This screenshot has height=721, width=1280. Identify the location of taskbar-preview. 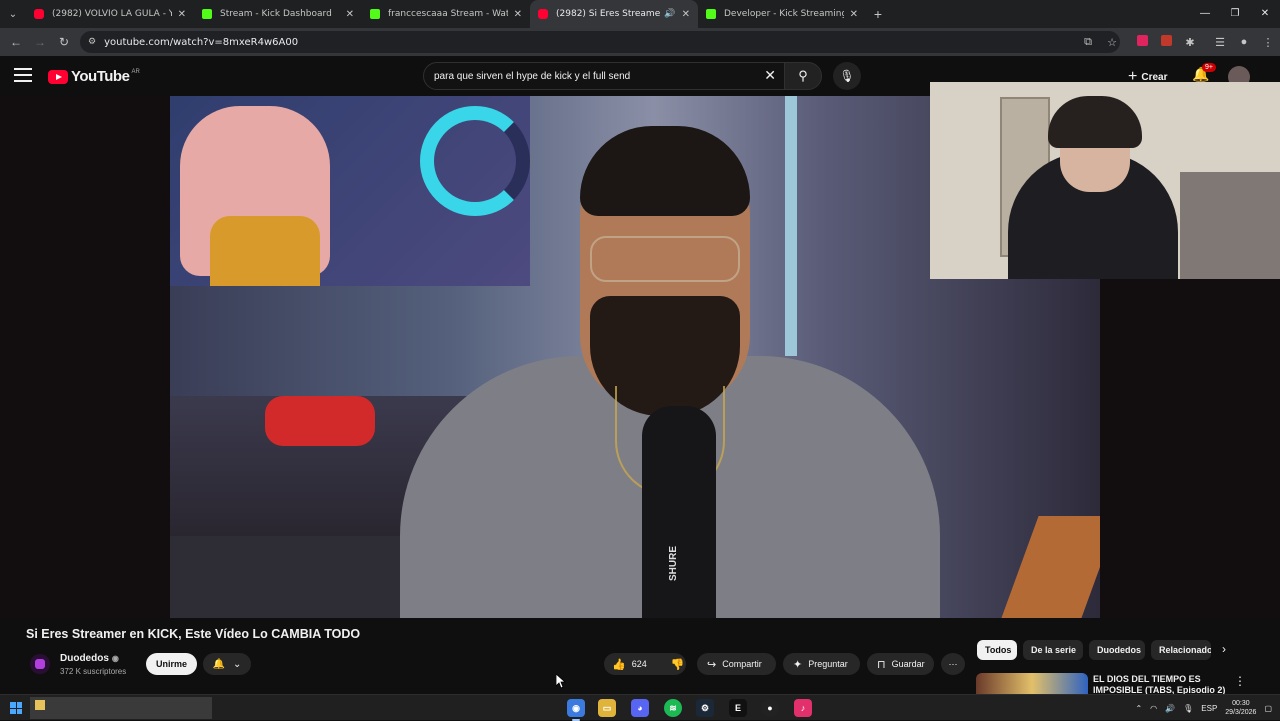
(121, 708).